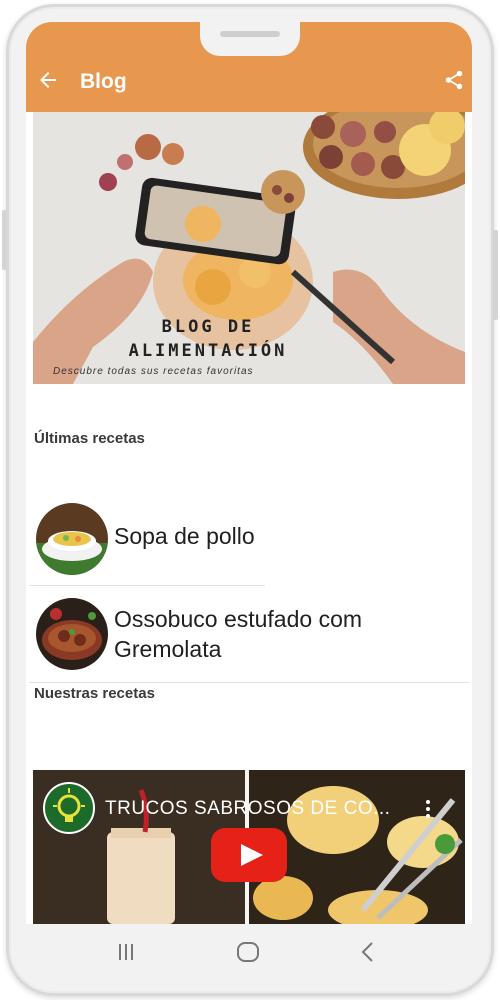  Describe the element at coordinates (428, 809) in the screenshot. I see `more-options-icon` at that location.